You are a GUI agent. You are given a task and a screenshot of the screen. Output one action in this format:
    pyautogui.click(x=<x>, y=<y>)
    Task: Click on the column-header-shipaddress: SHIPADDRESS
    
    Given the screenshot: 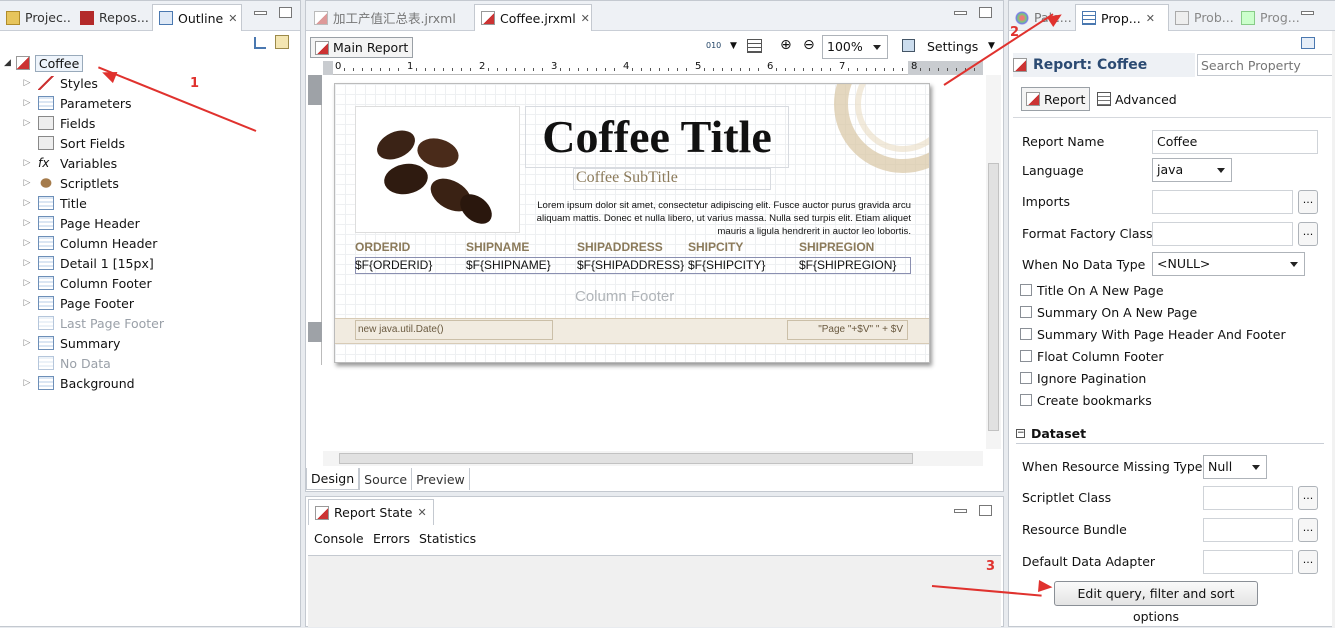 What is the action you would take?
    pyautogui.click(x=620, y=247)
    